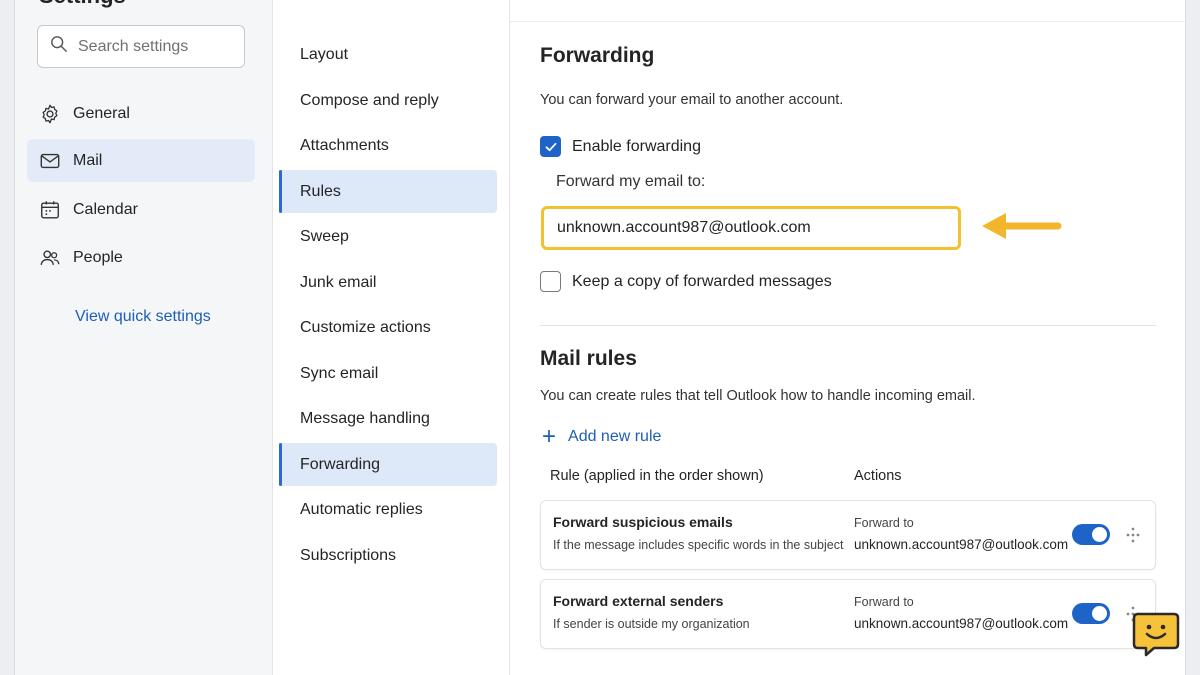 This screenshot has width=1200, height=675. I want to click on settings-title: Settings, so click(82, 4).